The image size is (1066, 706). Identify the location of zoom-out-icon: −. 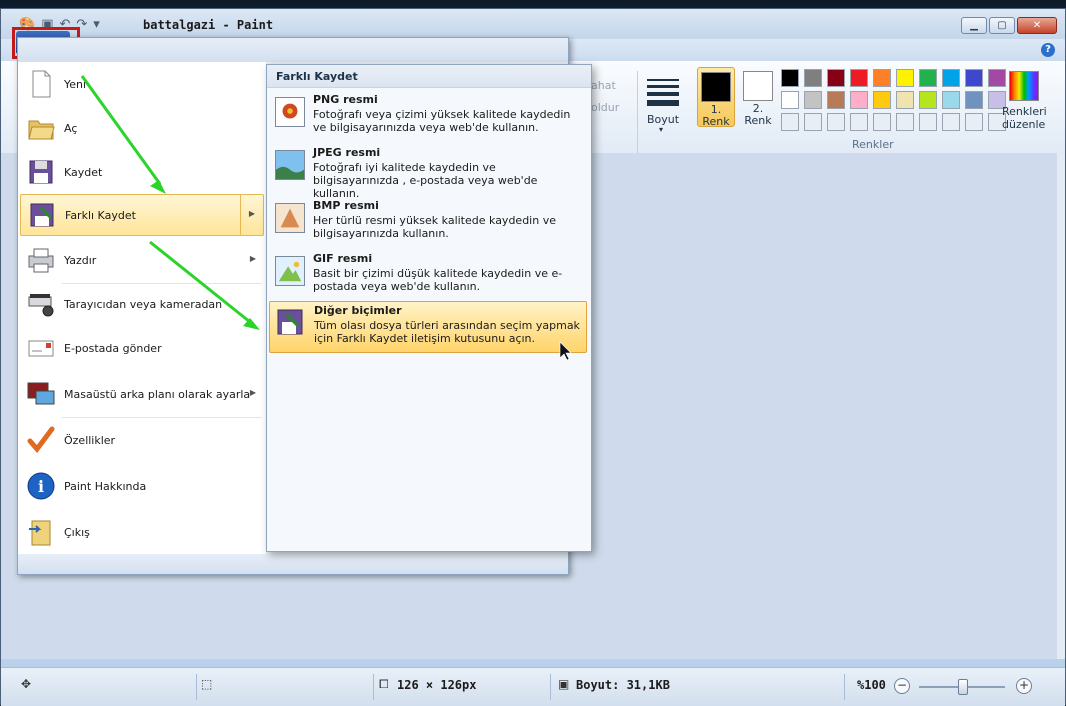
(902, 686).